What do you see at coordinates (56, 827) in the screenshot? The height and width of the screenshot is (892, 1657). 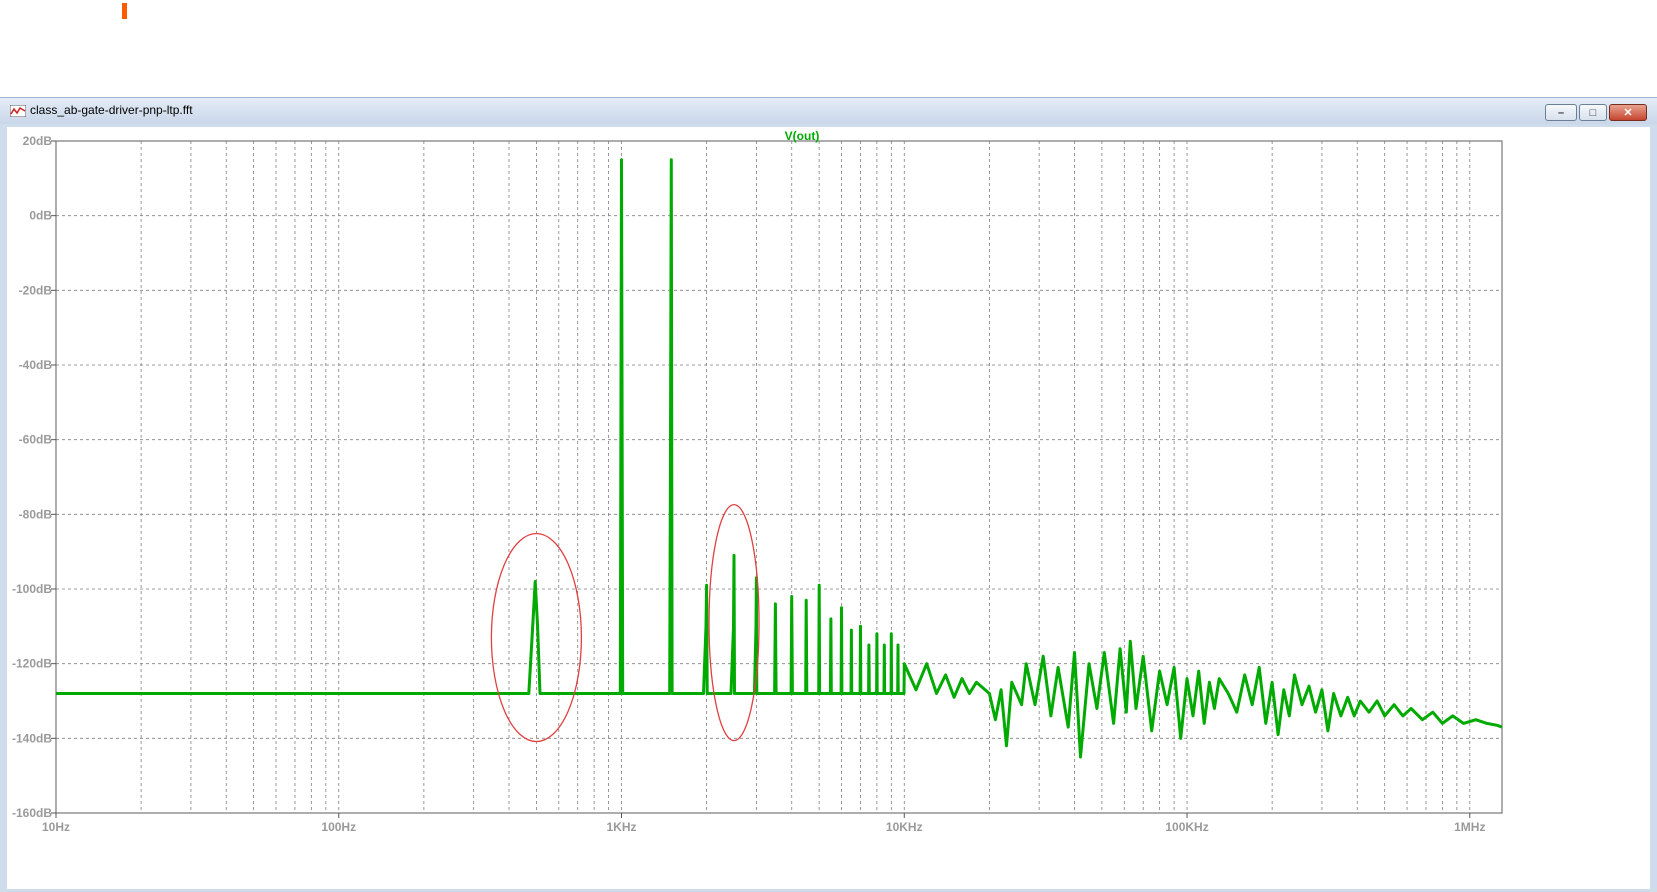 I see `x-tick-label: 10Hz` at bounding box center [56, 827].